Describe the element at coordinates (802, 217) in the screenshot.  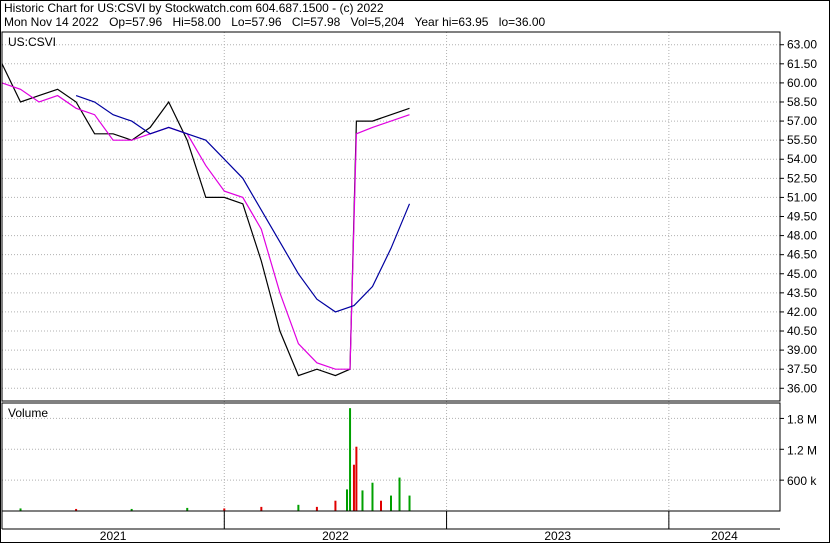
I see `price-tick-label: 49.50` at that location.